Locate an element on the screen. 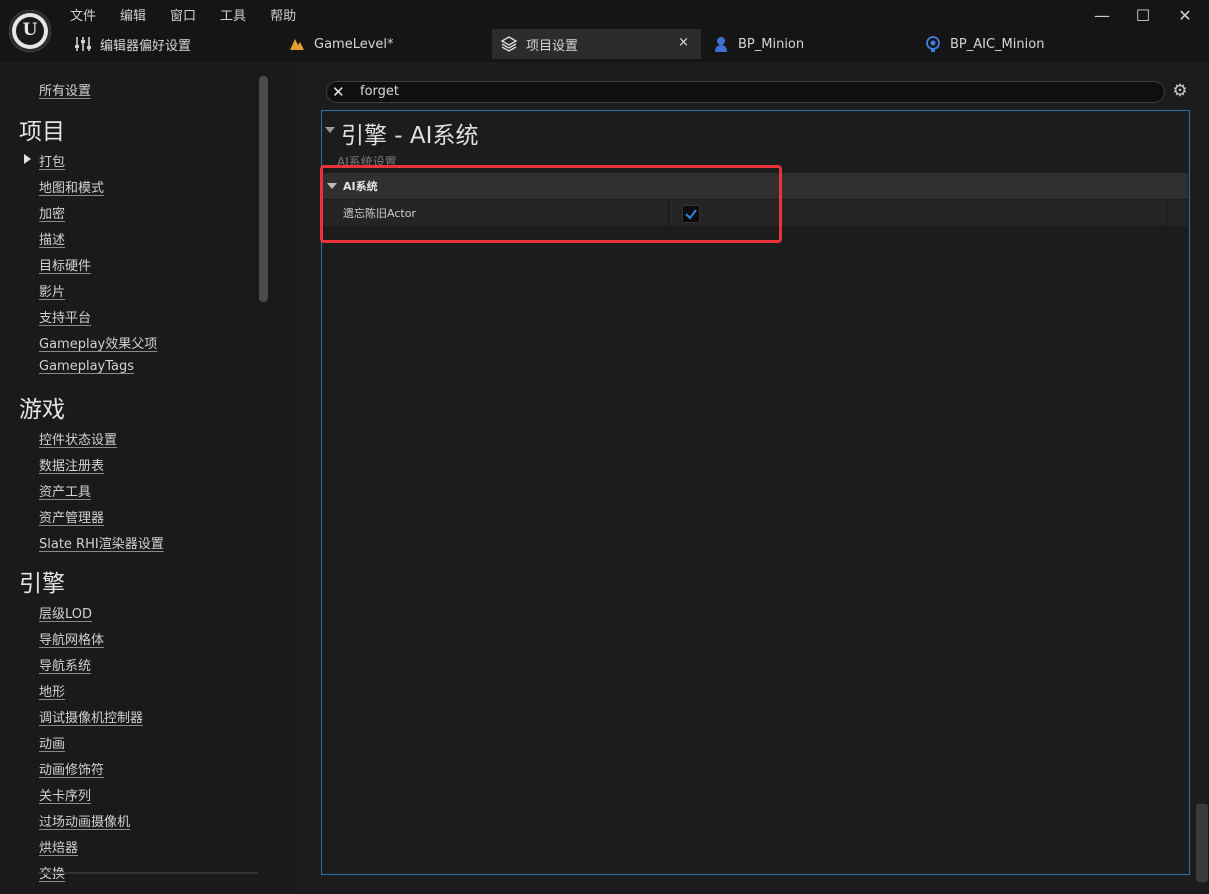  sidebar-item-navigation-system: 导航系统 is located at coordinates (65, 664).